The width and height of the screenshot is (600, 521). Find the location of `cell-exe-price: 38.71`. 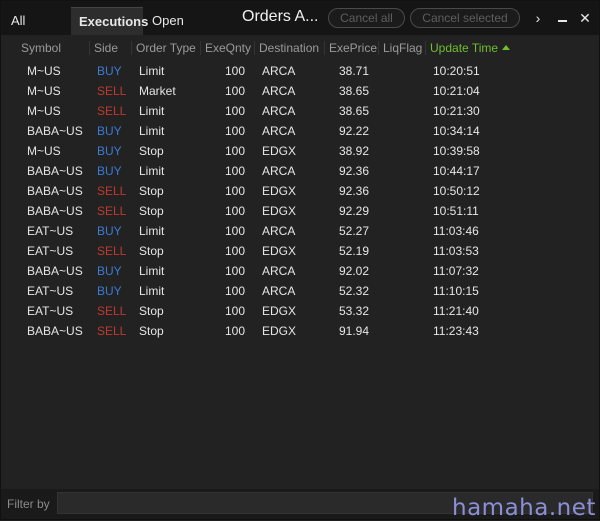

cell-exe-price: 38.71 is located at coordinates (354, 71).